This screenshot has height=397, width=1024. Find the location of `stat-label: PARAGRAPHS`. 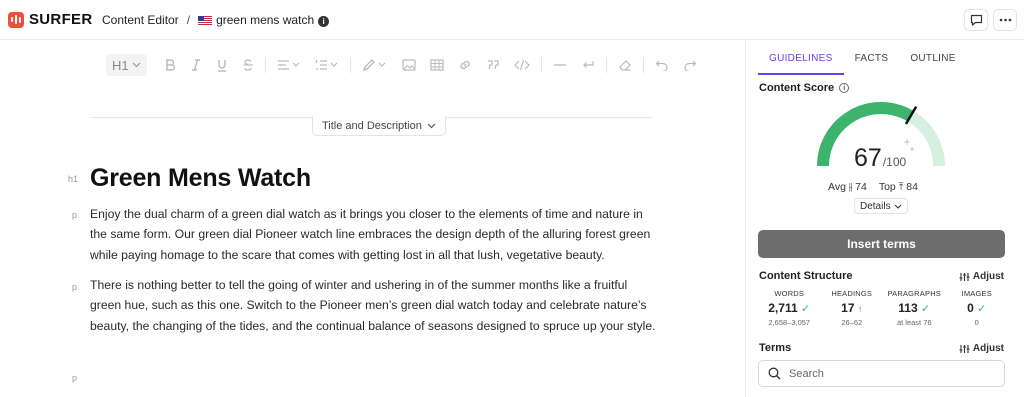

stat-label: PARAGRAPHS is located at coordinates (914, 293).